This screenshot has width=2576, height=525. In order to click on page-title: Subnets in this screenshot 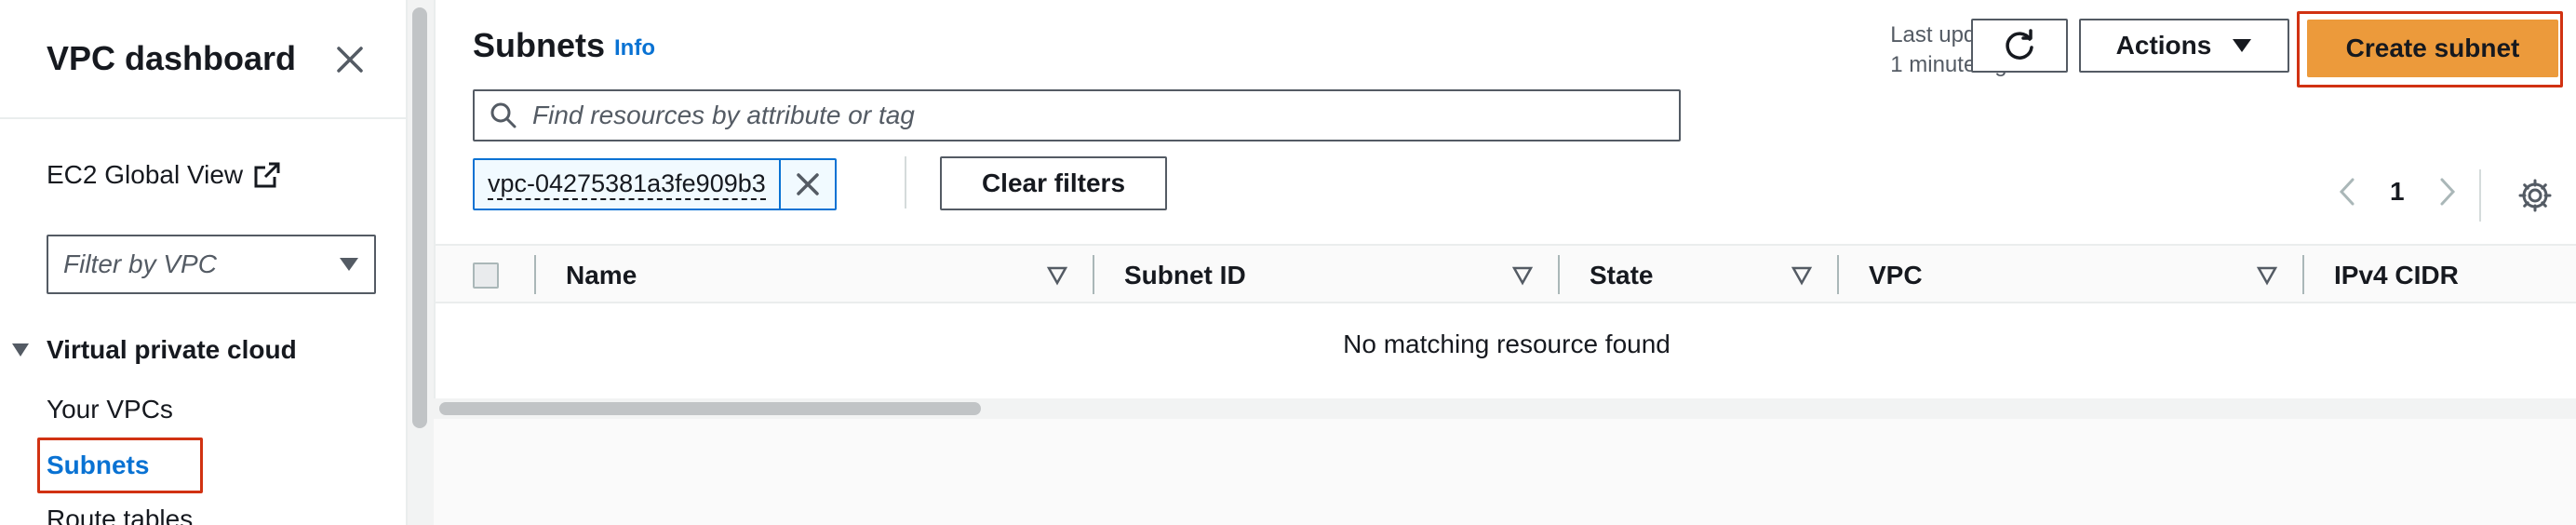, I will do `click(539, 45)`.